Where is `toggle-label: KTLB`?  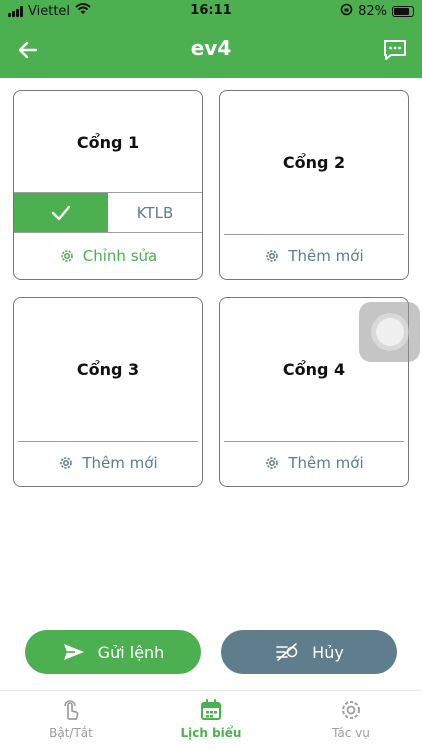
toggle-label: KTLB is located at coordinates (155, 212).